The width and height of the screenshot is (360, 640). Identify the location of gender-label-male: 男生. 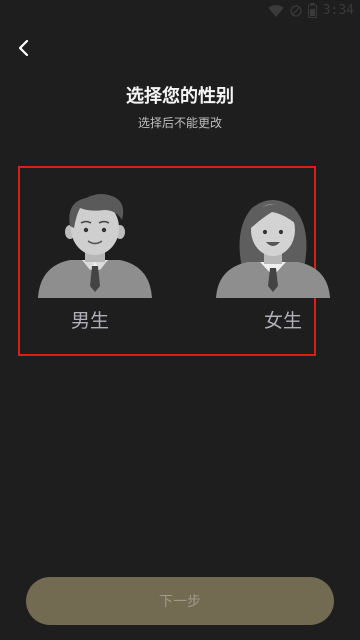
(89, 321).